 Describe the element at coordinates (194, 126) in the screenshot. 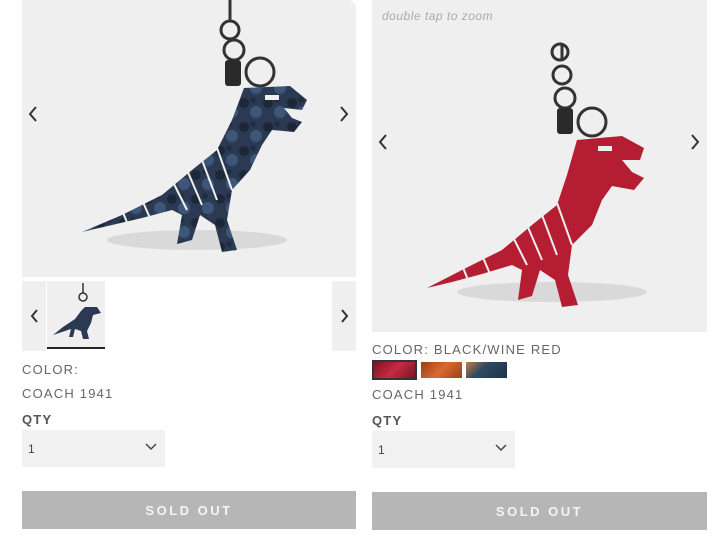

I see `dinosaur-keychain-blue-image` at that location.